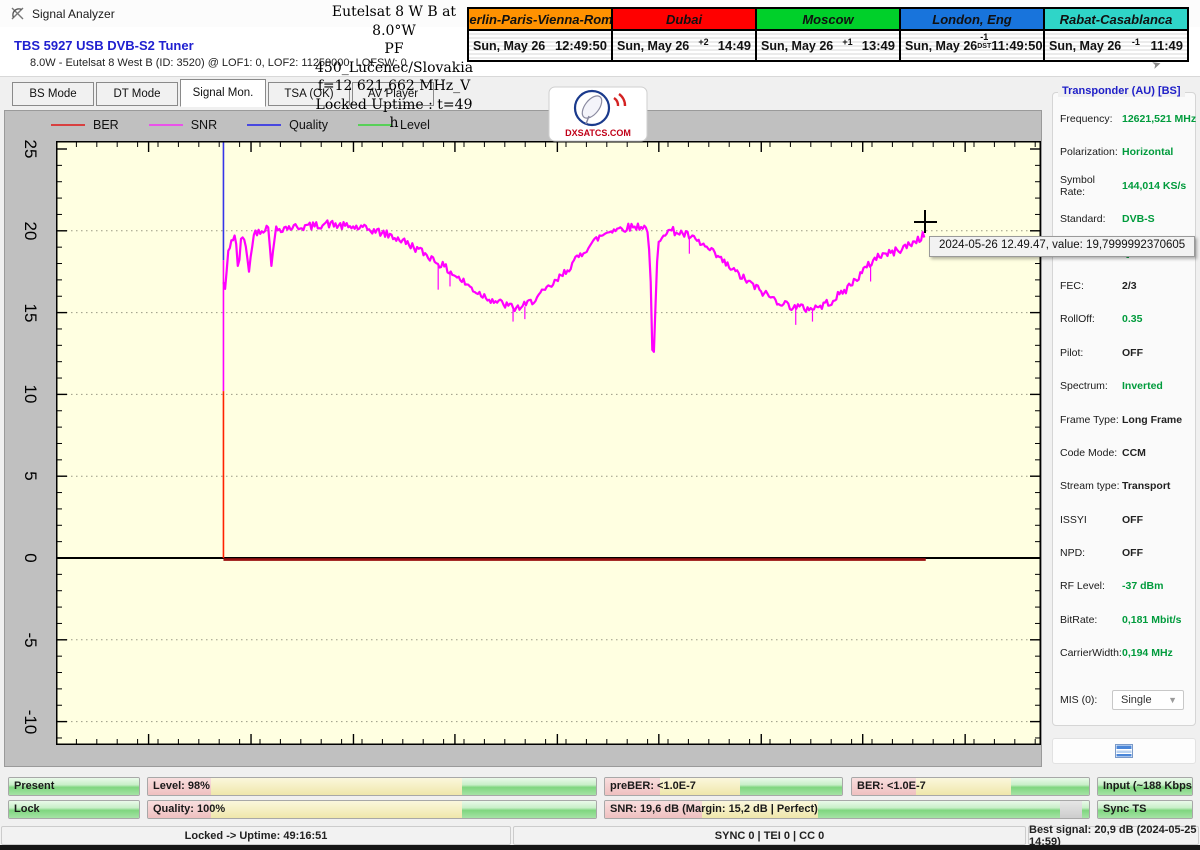 Image resolution: width=1200 pixels, height=850 pixels. Describe the element at coordinates (1129, 285) in the screenshot. I see `field-value: 2/3` at that location.